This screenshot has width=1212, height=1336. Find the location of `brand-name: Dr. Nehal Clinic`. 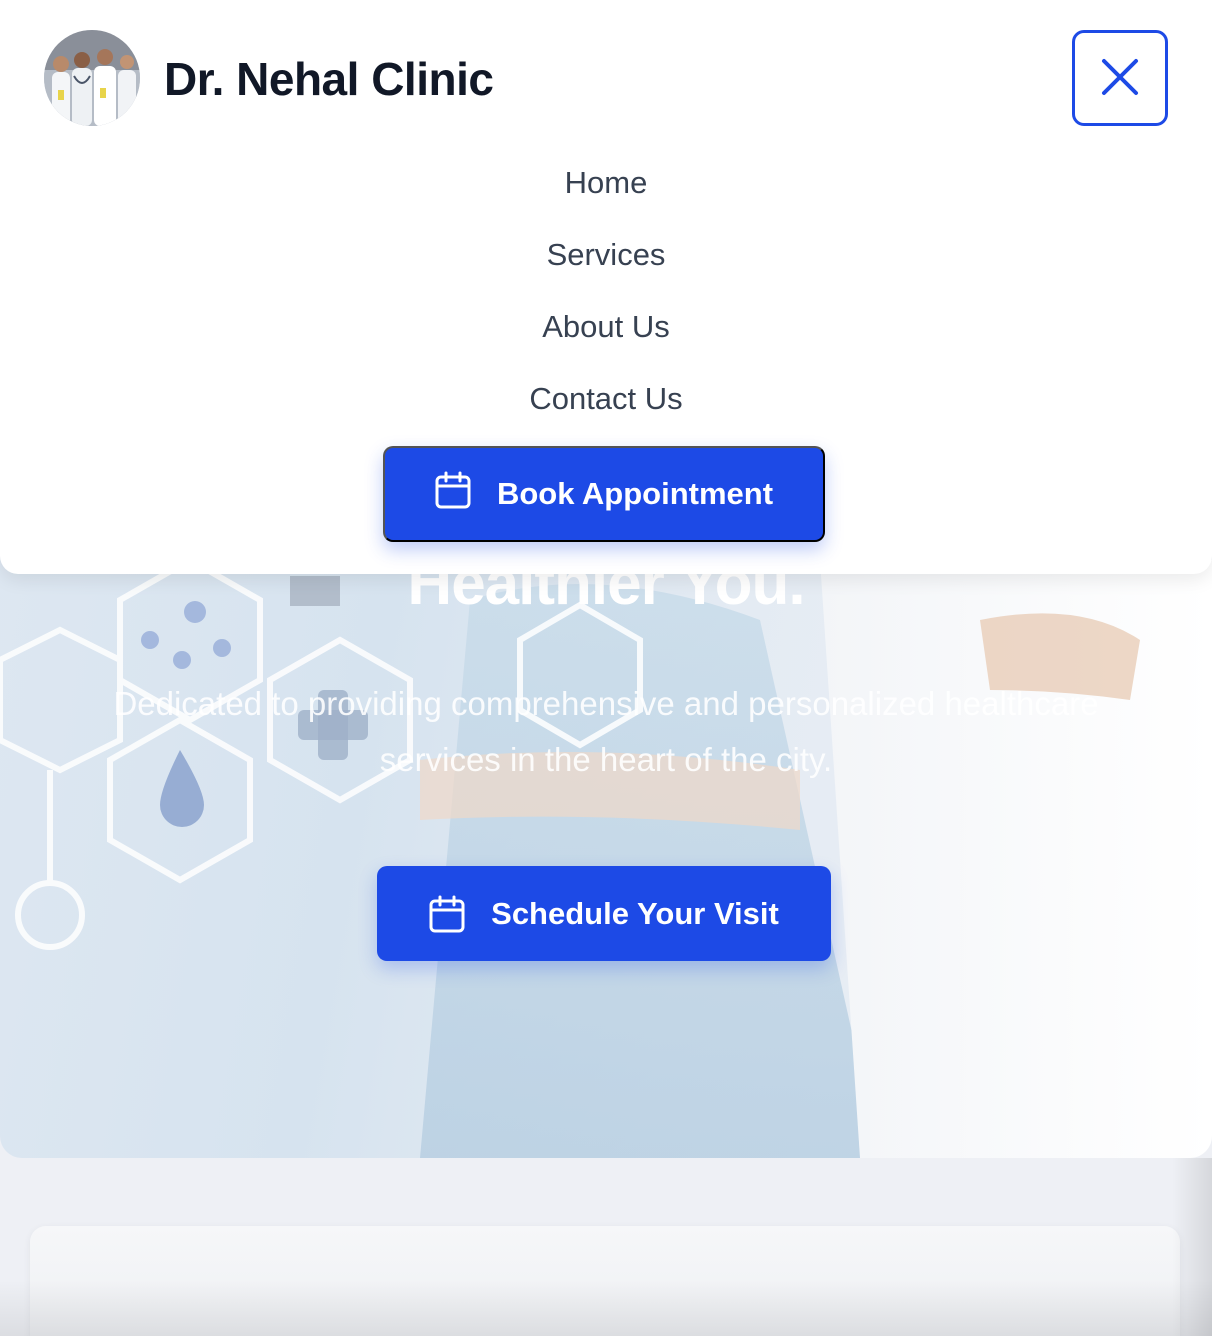

brand-name: Dr. Nehal Clinic is located at coordinates (329, 79).